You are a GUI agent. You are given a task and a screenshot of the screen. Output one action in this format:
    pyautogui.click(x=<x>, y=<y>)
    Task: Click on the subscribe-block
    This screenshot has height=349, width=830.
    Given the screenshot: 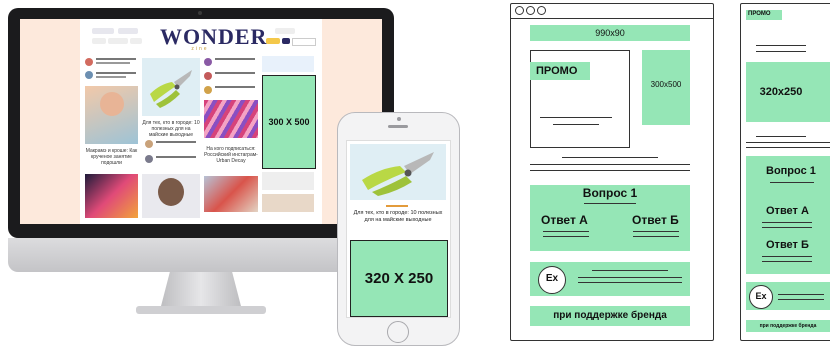 What is the action you would take?
    pyautogui.click(x=288, y=64)
    